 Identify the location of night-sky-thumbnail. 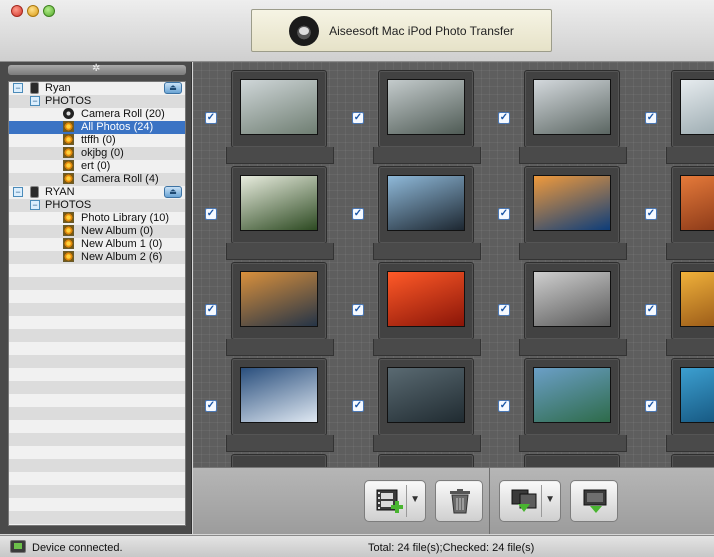
(279, 395).